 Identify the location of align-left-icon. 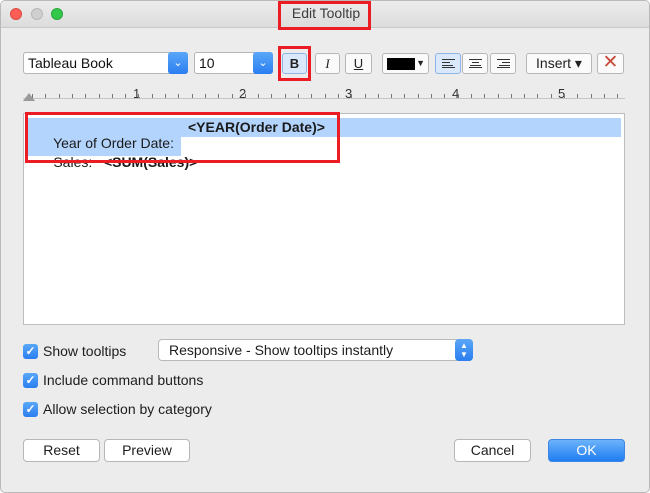
(448, 63).